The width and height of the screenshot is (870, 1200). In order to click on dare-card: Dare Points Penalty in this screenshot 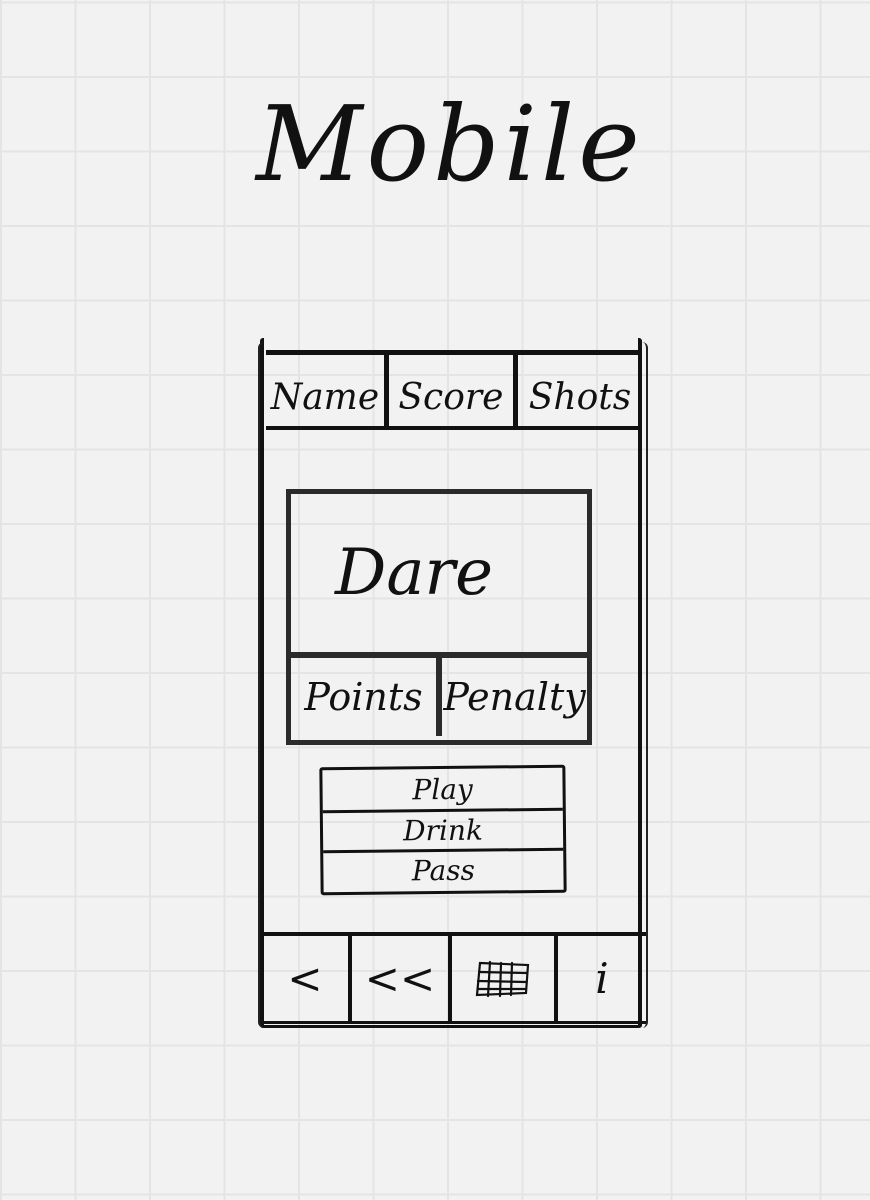, I will do `click(439, 617)`.